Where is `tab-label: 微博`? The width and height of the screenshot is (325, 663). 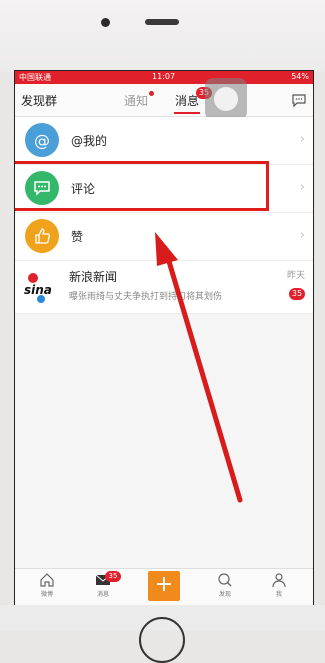
tab-label: 微博 is located at coordinates (46, 594).